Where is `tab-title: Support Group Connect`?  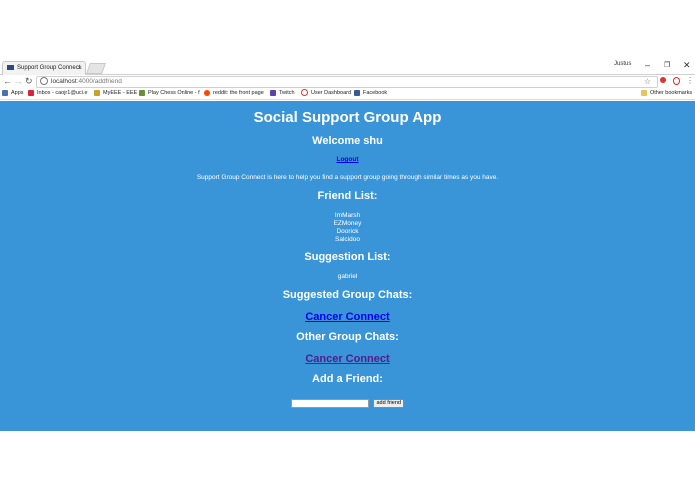 tab-title: Support Group Connect is located at coordinates (49, 68).